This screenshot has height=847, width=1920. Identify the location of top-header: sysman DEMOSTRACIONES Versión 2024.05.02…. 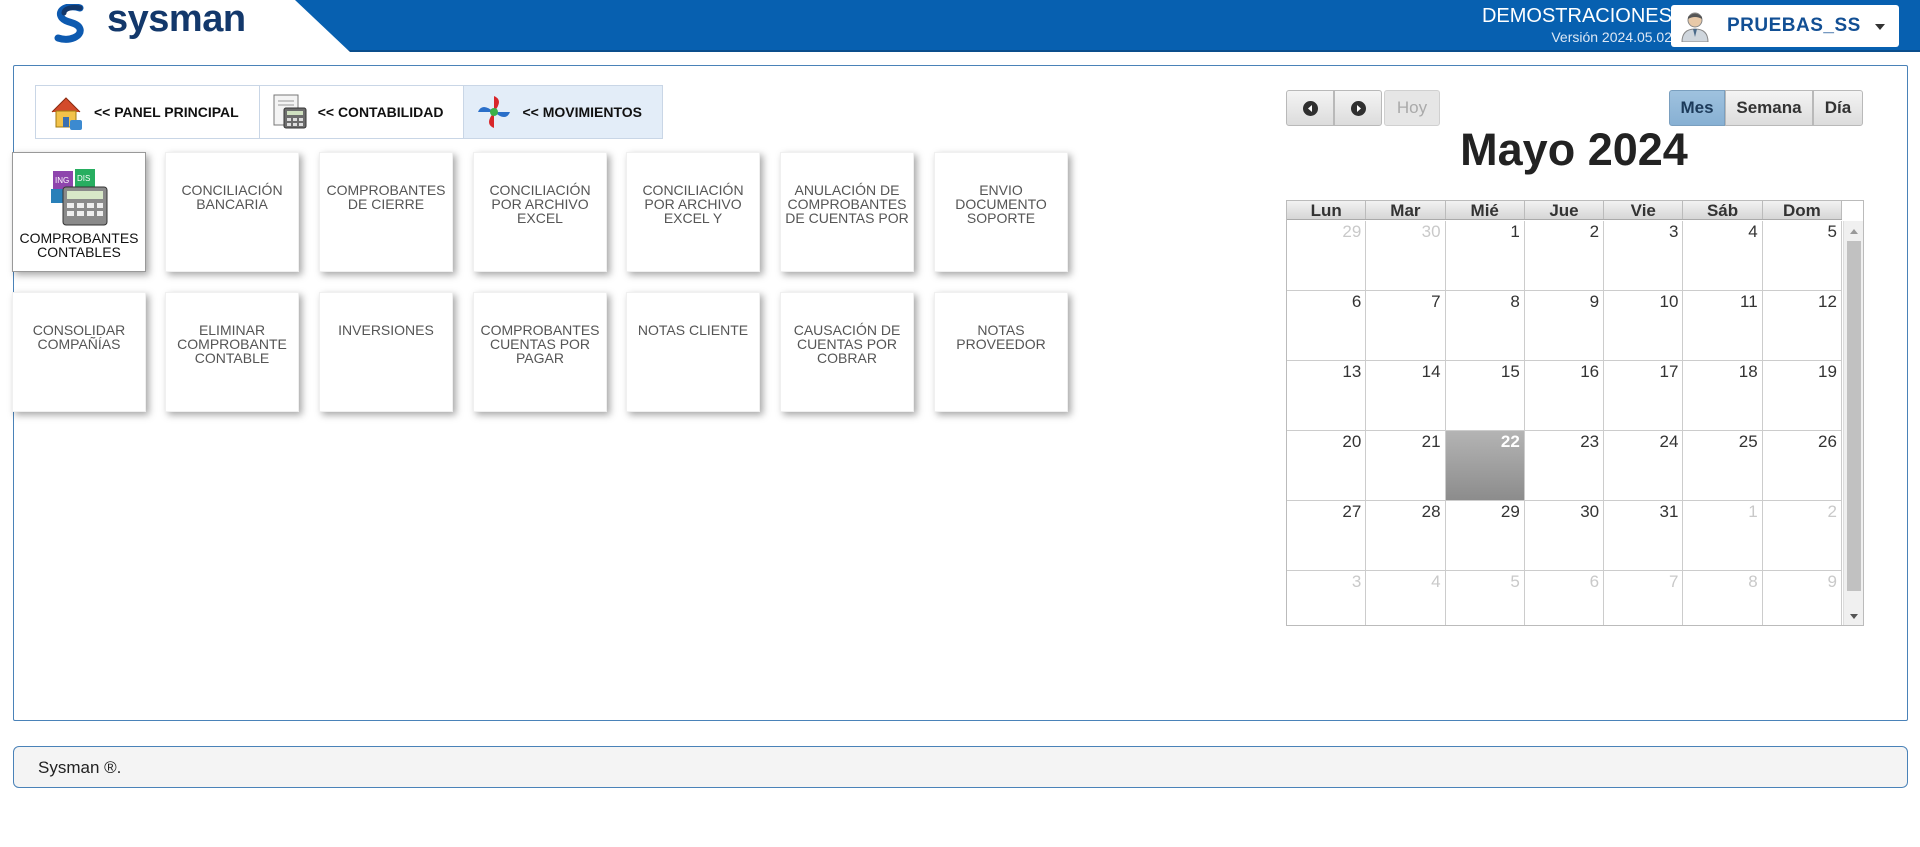
(960, 26).